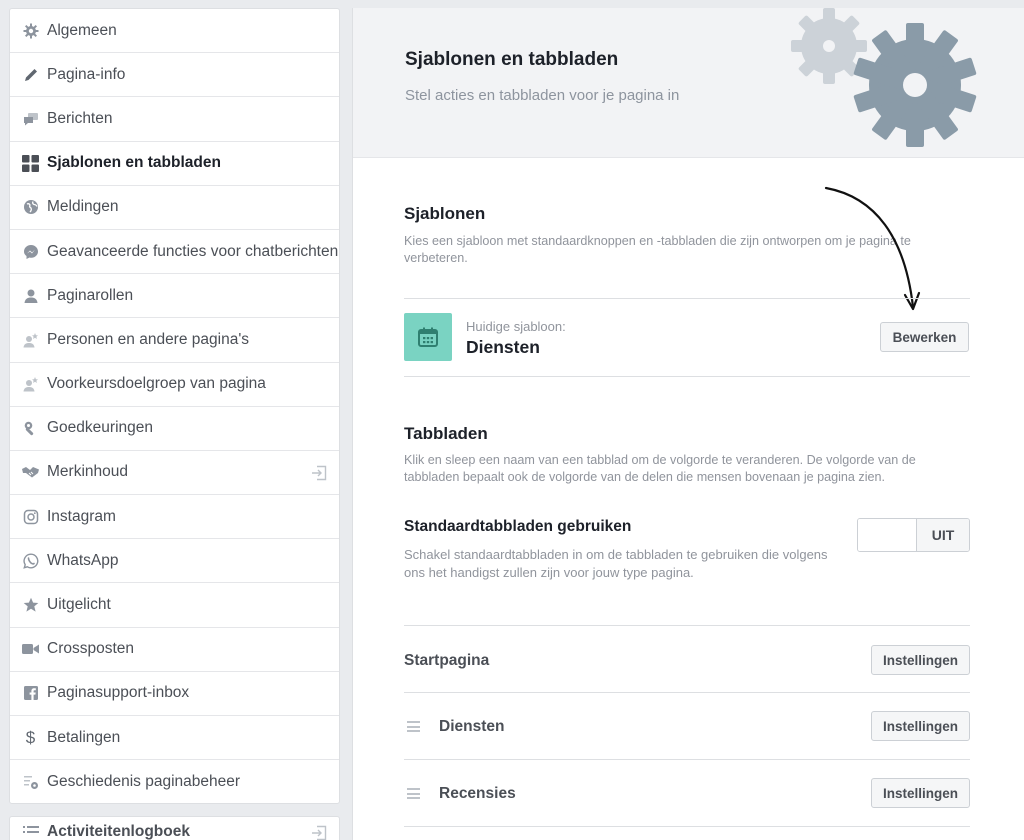 Image resolution: width=1024 pixels, height=840 pixels. I want to click on sidebar-item-activiteitenlogboek: Activiteitenlogboek, so click(174, 828).